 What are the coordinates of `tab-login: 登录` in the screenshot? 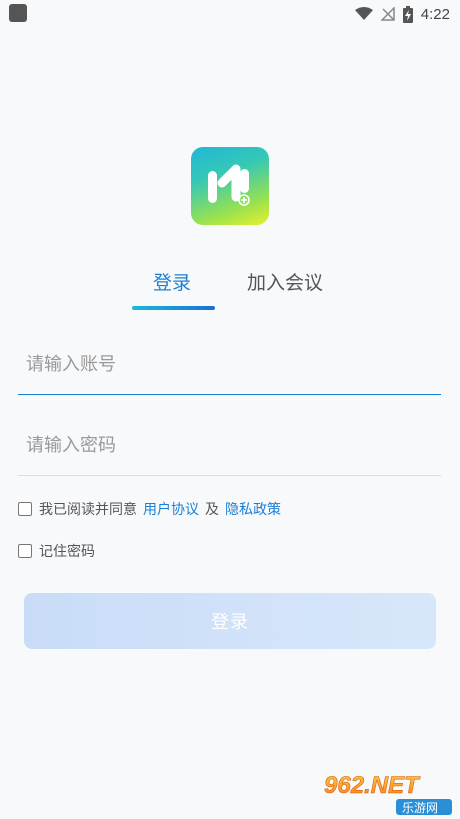 It's located at (172, 281).